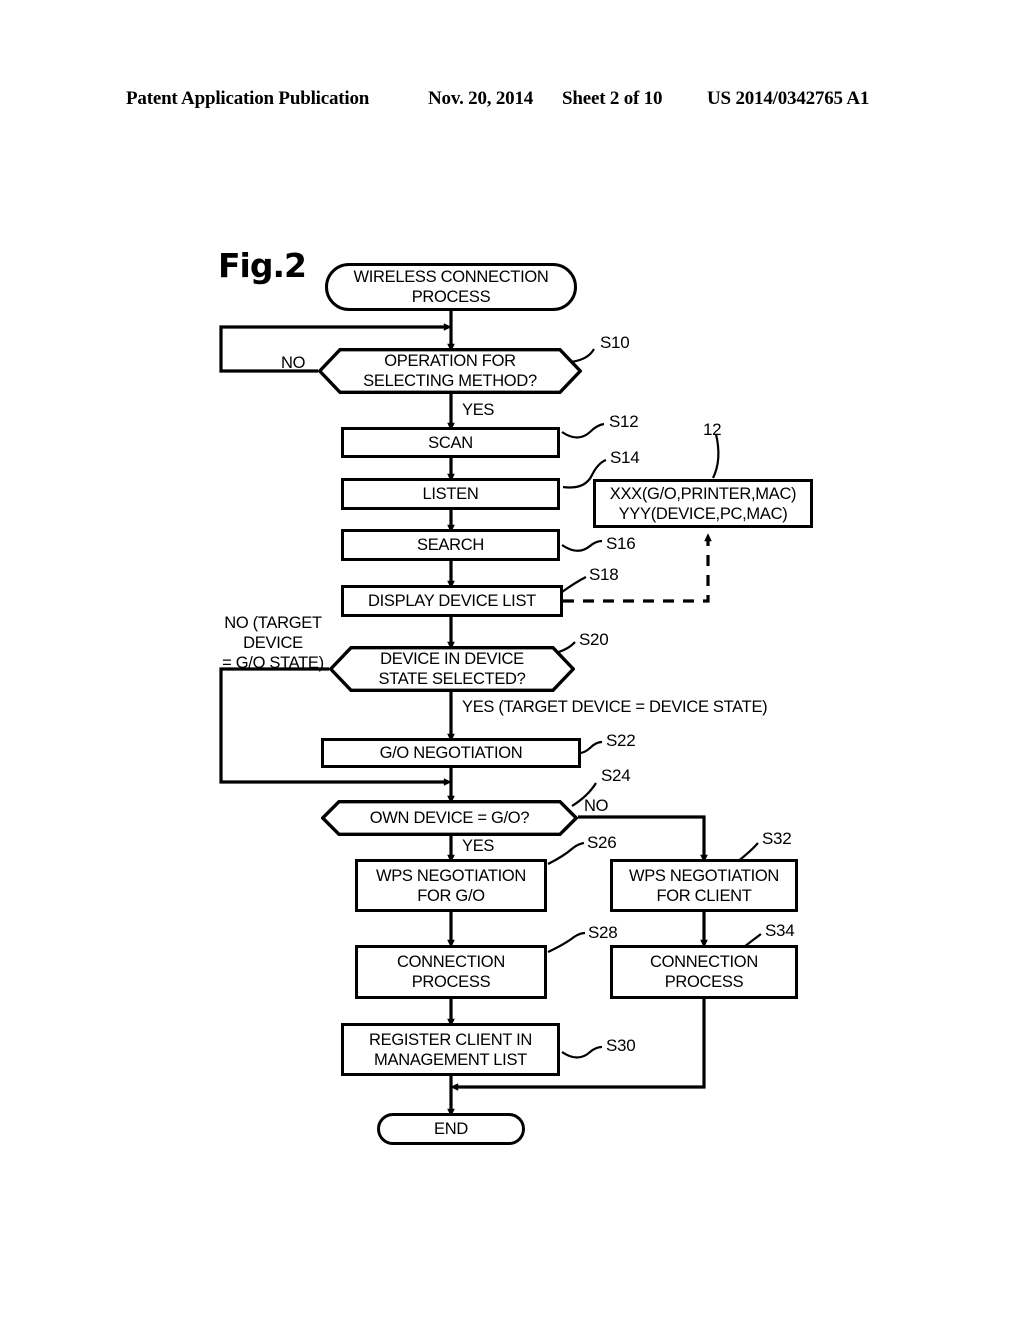  I want to click on node-s34-label: CONNECTION PROCESS, so click(704, 972).